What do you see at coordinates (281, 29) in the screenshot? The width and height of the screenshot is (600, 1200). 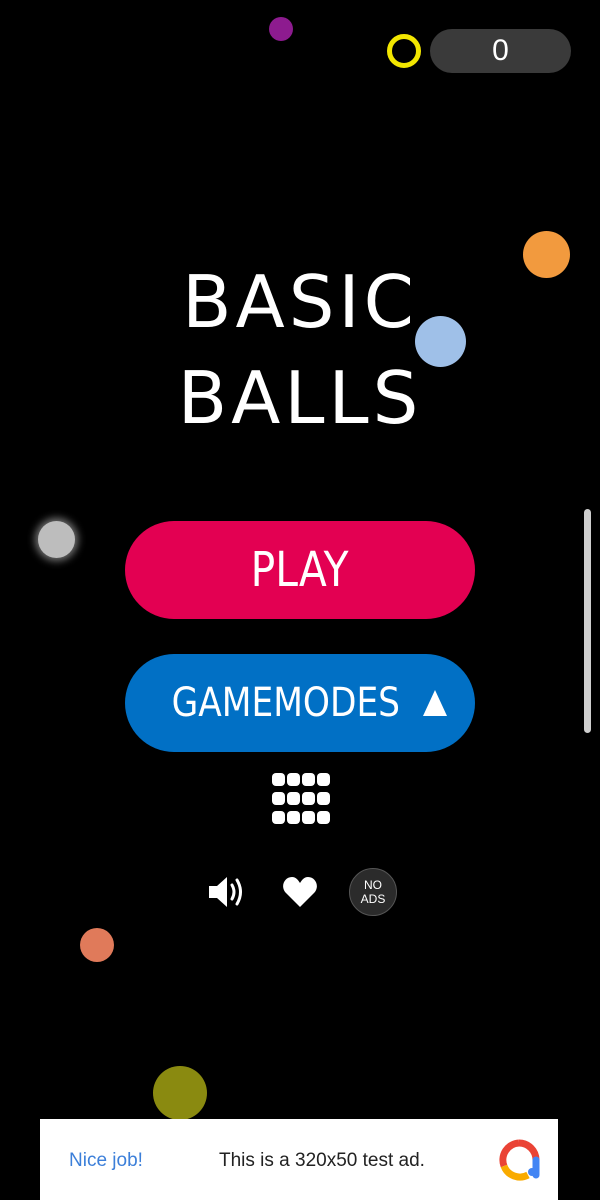 I see `decor-ball-purple` at bounding box center [281, 29].